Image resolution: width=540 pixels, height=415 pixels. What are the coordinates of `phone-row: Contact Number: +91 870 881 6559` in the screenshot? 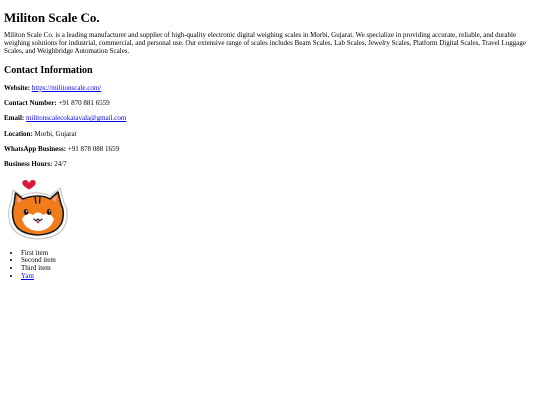 It's located at (270, 103).